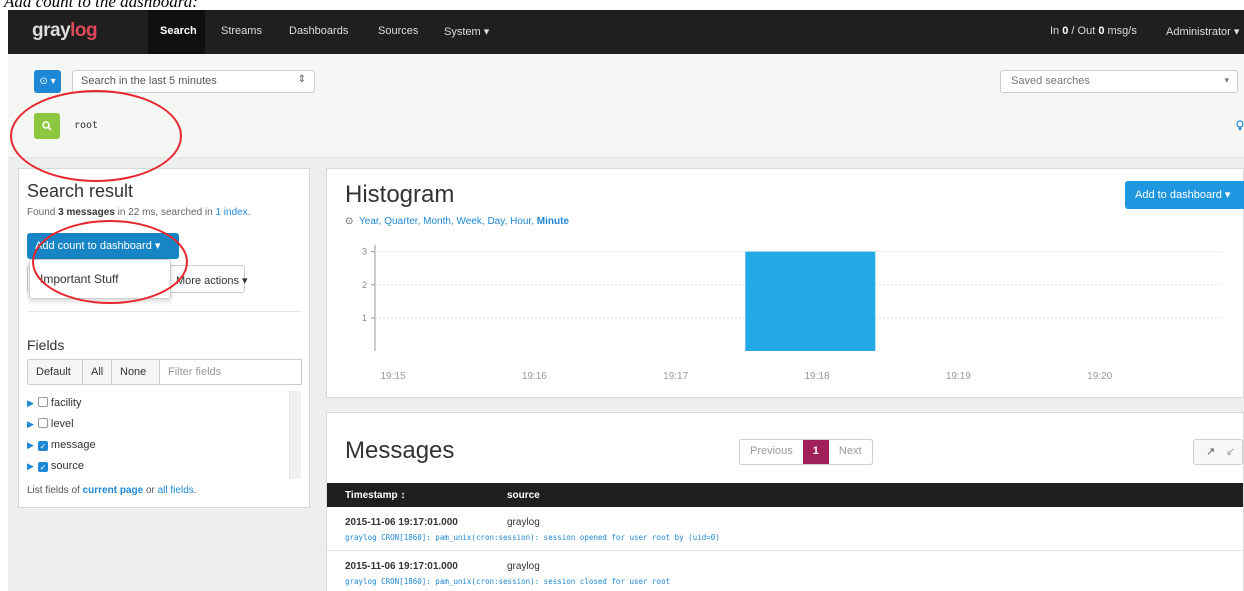  Describe the element at coordinates (771, 452) in the screenshot. I see `pager-previous: Previous` at that location.